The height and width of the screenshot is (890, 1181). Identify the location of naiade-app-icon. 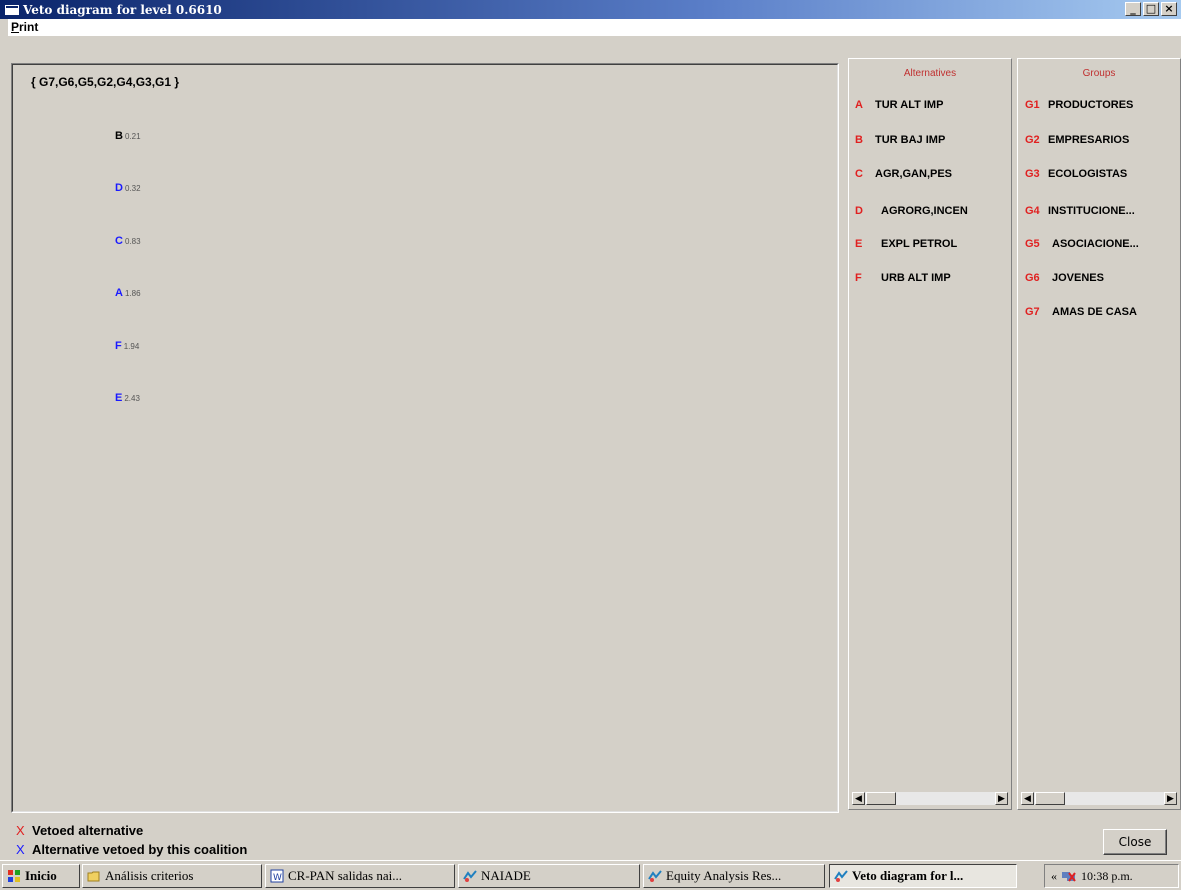
(841, 876).